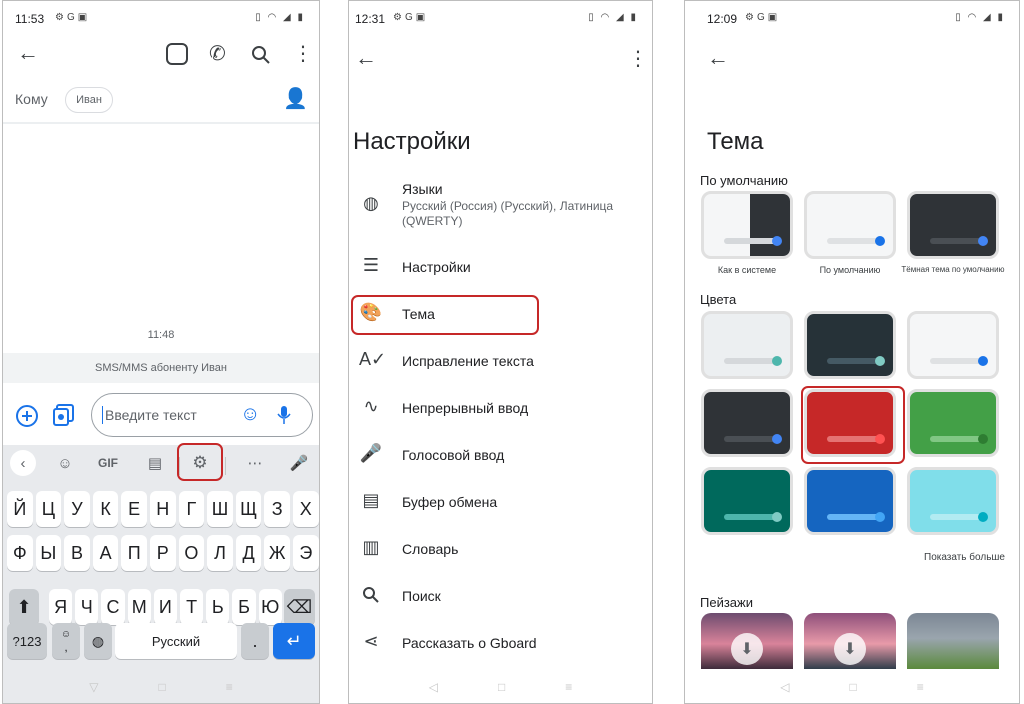 Image resolution: width=1024 pixels, height=704 pixels. What do you see at coordinates (105, 509) in the screenshot?
I see `key-letter: К` at bounding box center [105, 509].